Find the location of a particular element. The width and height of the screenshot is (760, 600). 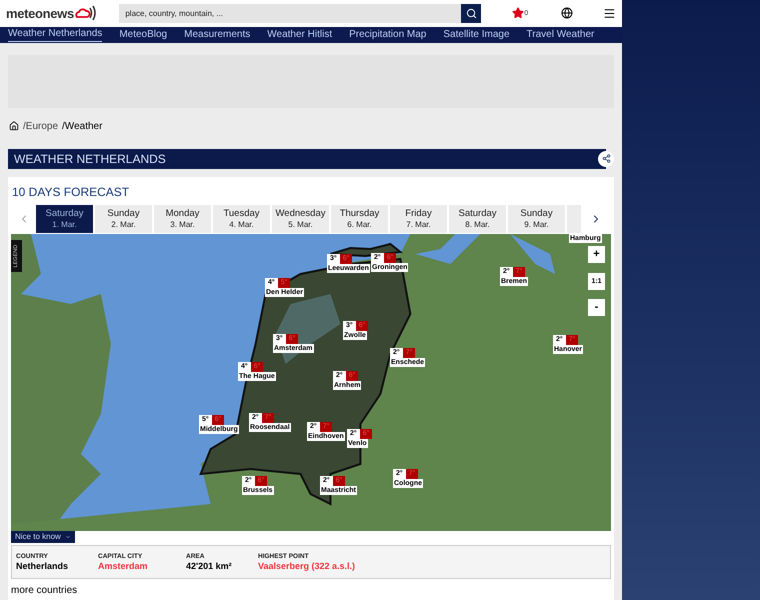

cloud-signal-icon is located at coordinates (86, 13).